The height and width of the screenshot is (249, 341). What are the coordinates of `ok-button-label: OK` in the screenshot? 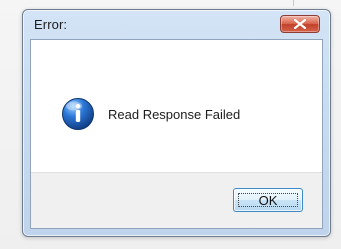 It's located at (268, 200).